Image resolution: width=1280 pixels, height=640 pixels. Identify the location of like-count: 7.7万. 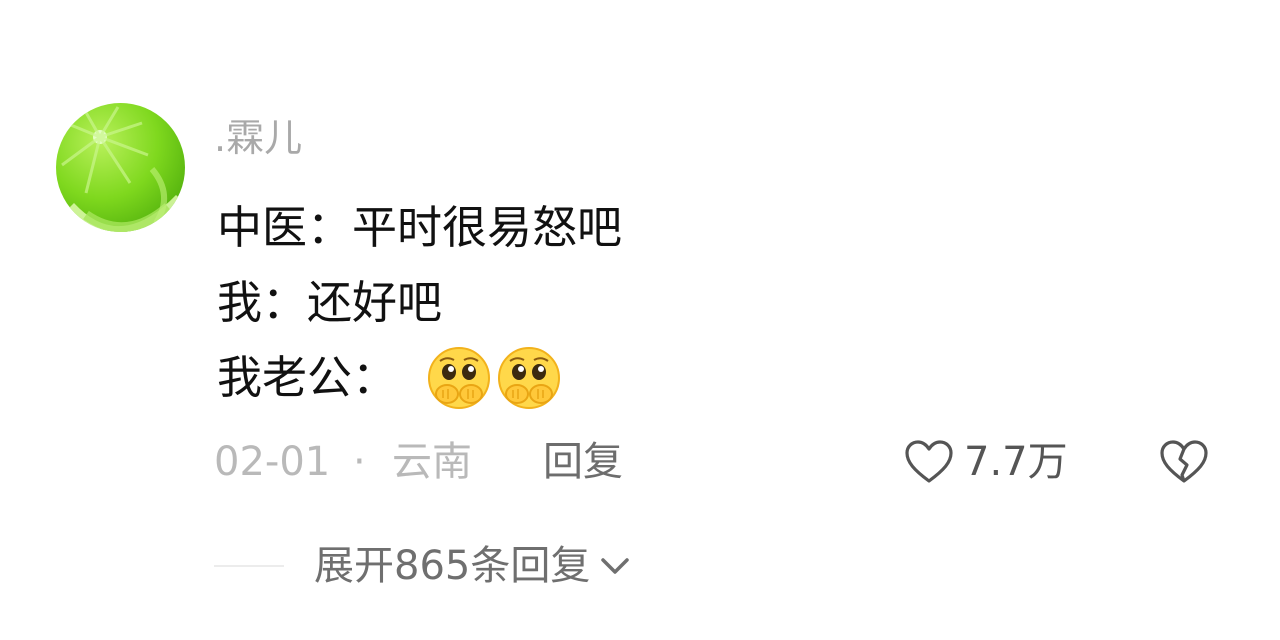
(1016, 462).